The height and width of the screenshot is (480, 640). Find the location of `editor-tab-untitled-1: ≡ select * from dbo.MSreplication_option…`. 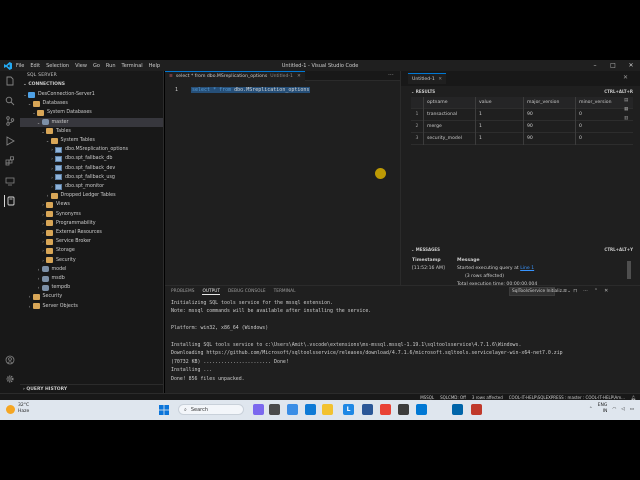

editor-tab-untitled-1: ≡ select * from dbo.MSreplication_option… is located at coordinates (235, 76).